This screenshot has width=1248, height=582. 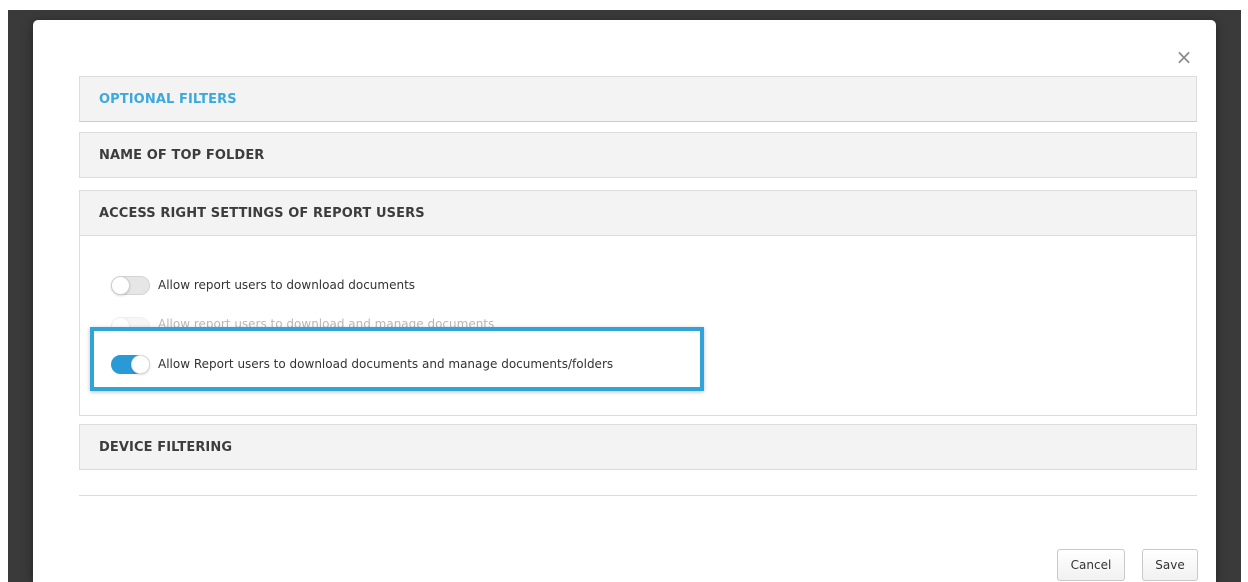 I want to click on backdrop-top, so click(x=624, y=5).